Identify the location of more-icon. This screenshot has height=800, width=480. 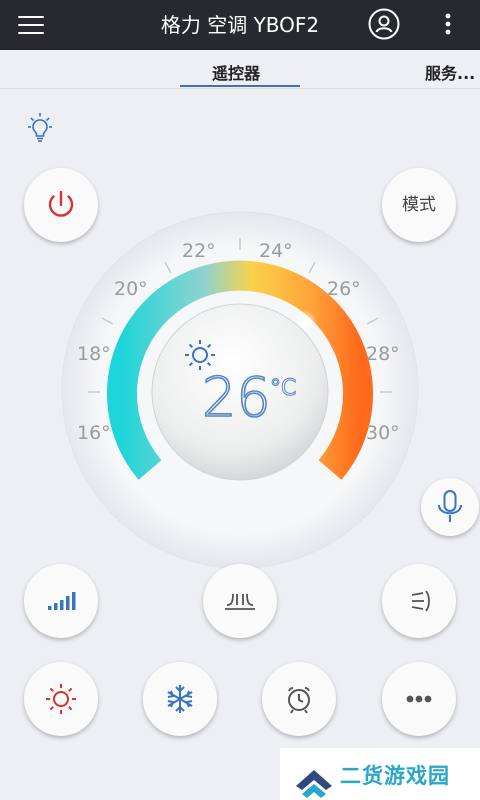
(419, 699).